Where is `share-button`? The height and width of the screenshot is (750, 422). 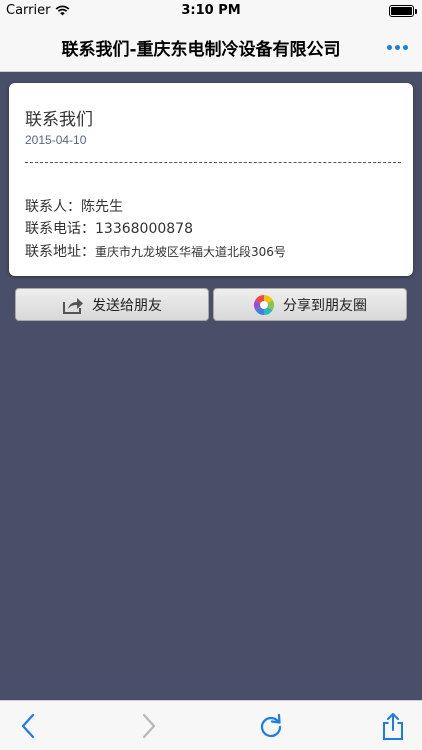
share-button is located at coordinates (393, 726).